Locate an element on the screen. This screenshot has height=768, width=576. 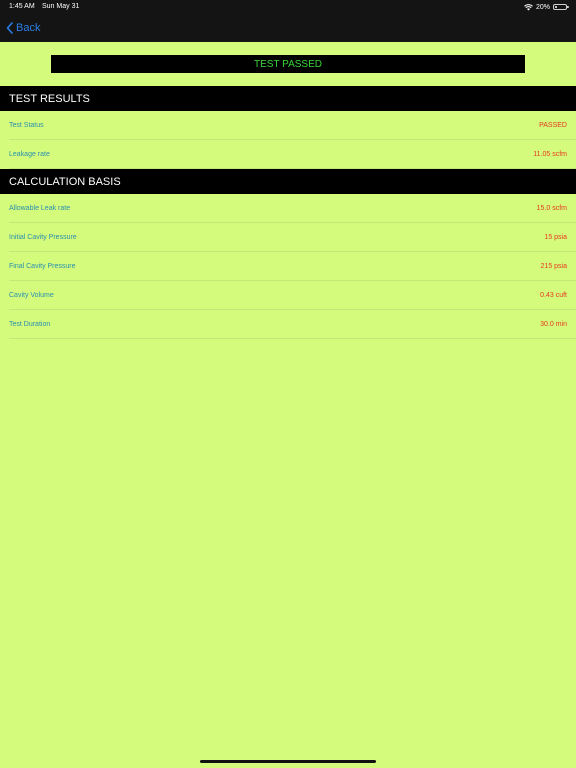
status-time: 1:45 AM is located at coordinates (22, 6).